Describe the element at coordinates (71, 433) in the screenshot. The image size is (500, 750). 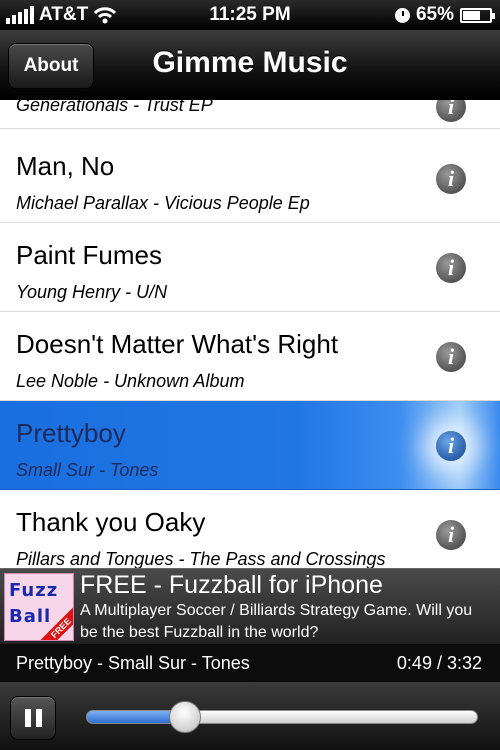
I see `song-title: Prettyboy` at that location.